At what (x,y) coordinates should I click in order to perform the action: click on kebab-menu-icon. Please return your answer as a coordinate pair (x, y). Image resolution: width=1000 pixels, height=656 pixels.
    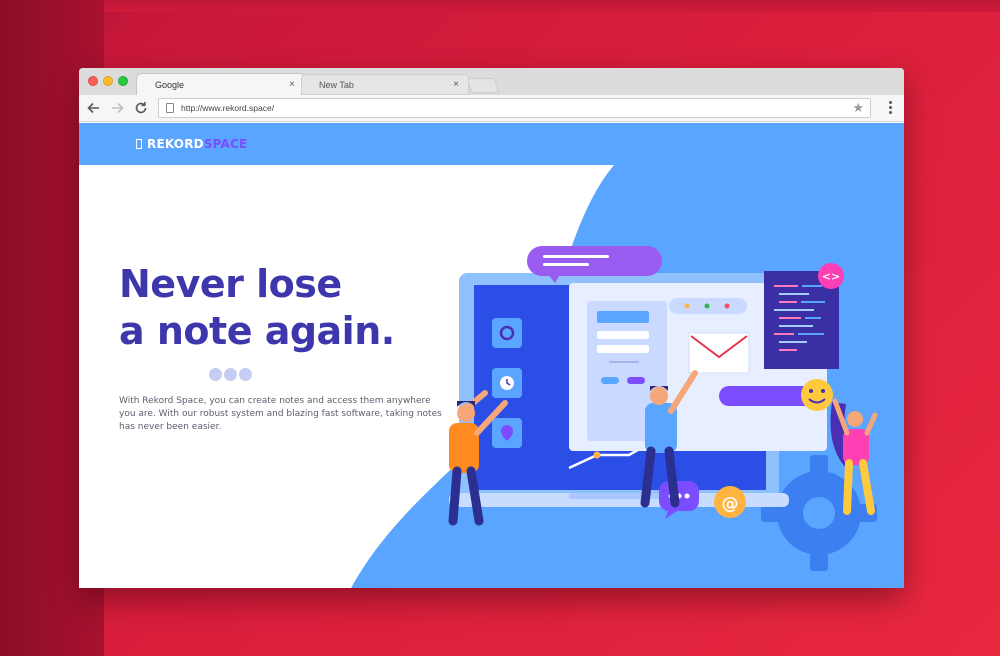
    Looking at the image, I should click on (890, 108).